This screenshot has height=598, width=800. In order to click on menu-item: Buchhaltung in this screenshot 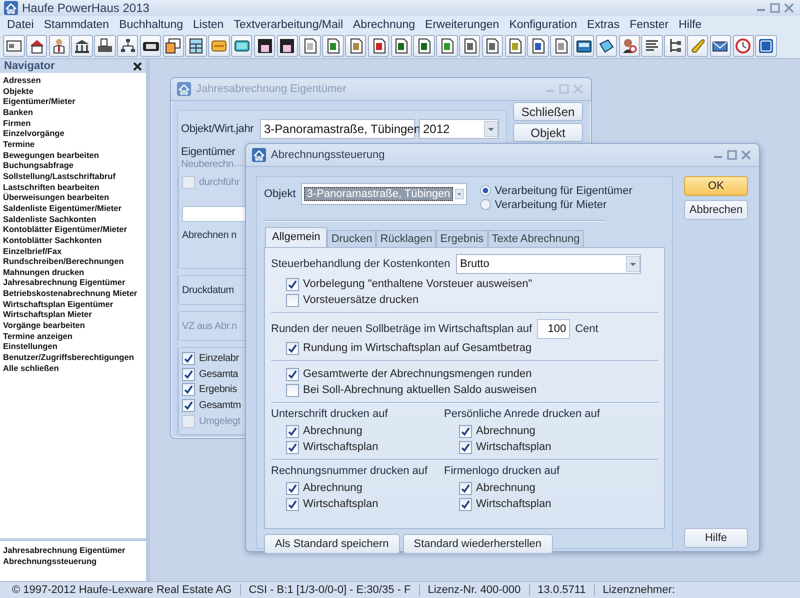, I will do `click(151, 24)`.